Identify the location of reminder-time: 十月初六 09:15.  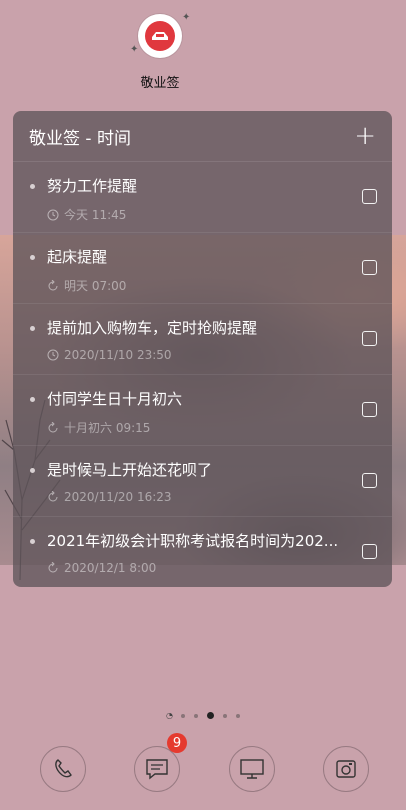
(98, 427).